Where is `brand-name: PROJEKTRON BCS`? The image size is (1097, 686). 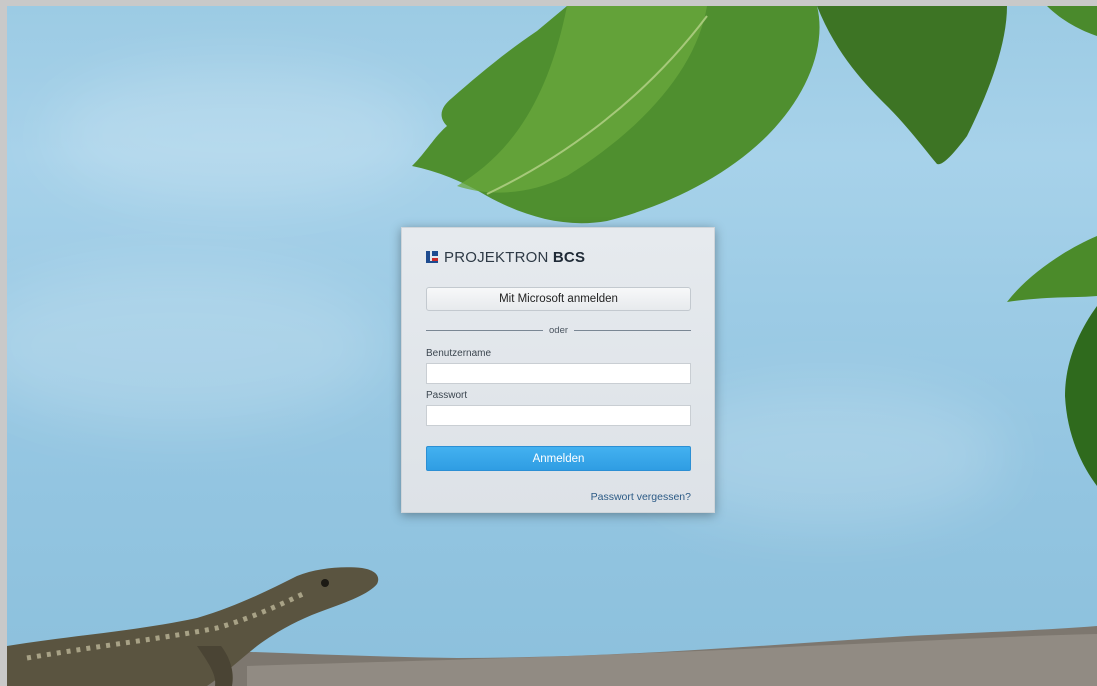
brand-name: PROJEKTRON BCS is located at coordinates (514, 257).